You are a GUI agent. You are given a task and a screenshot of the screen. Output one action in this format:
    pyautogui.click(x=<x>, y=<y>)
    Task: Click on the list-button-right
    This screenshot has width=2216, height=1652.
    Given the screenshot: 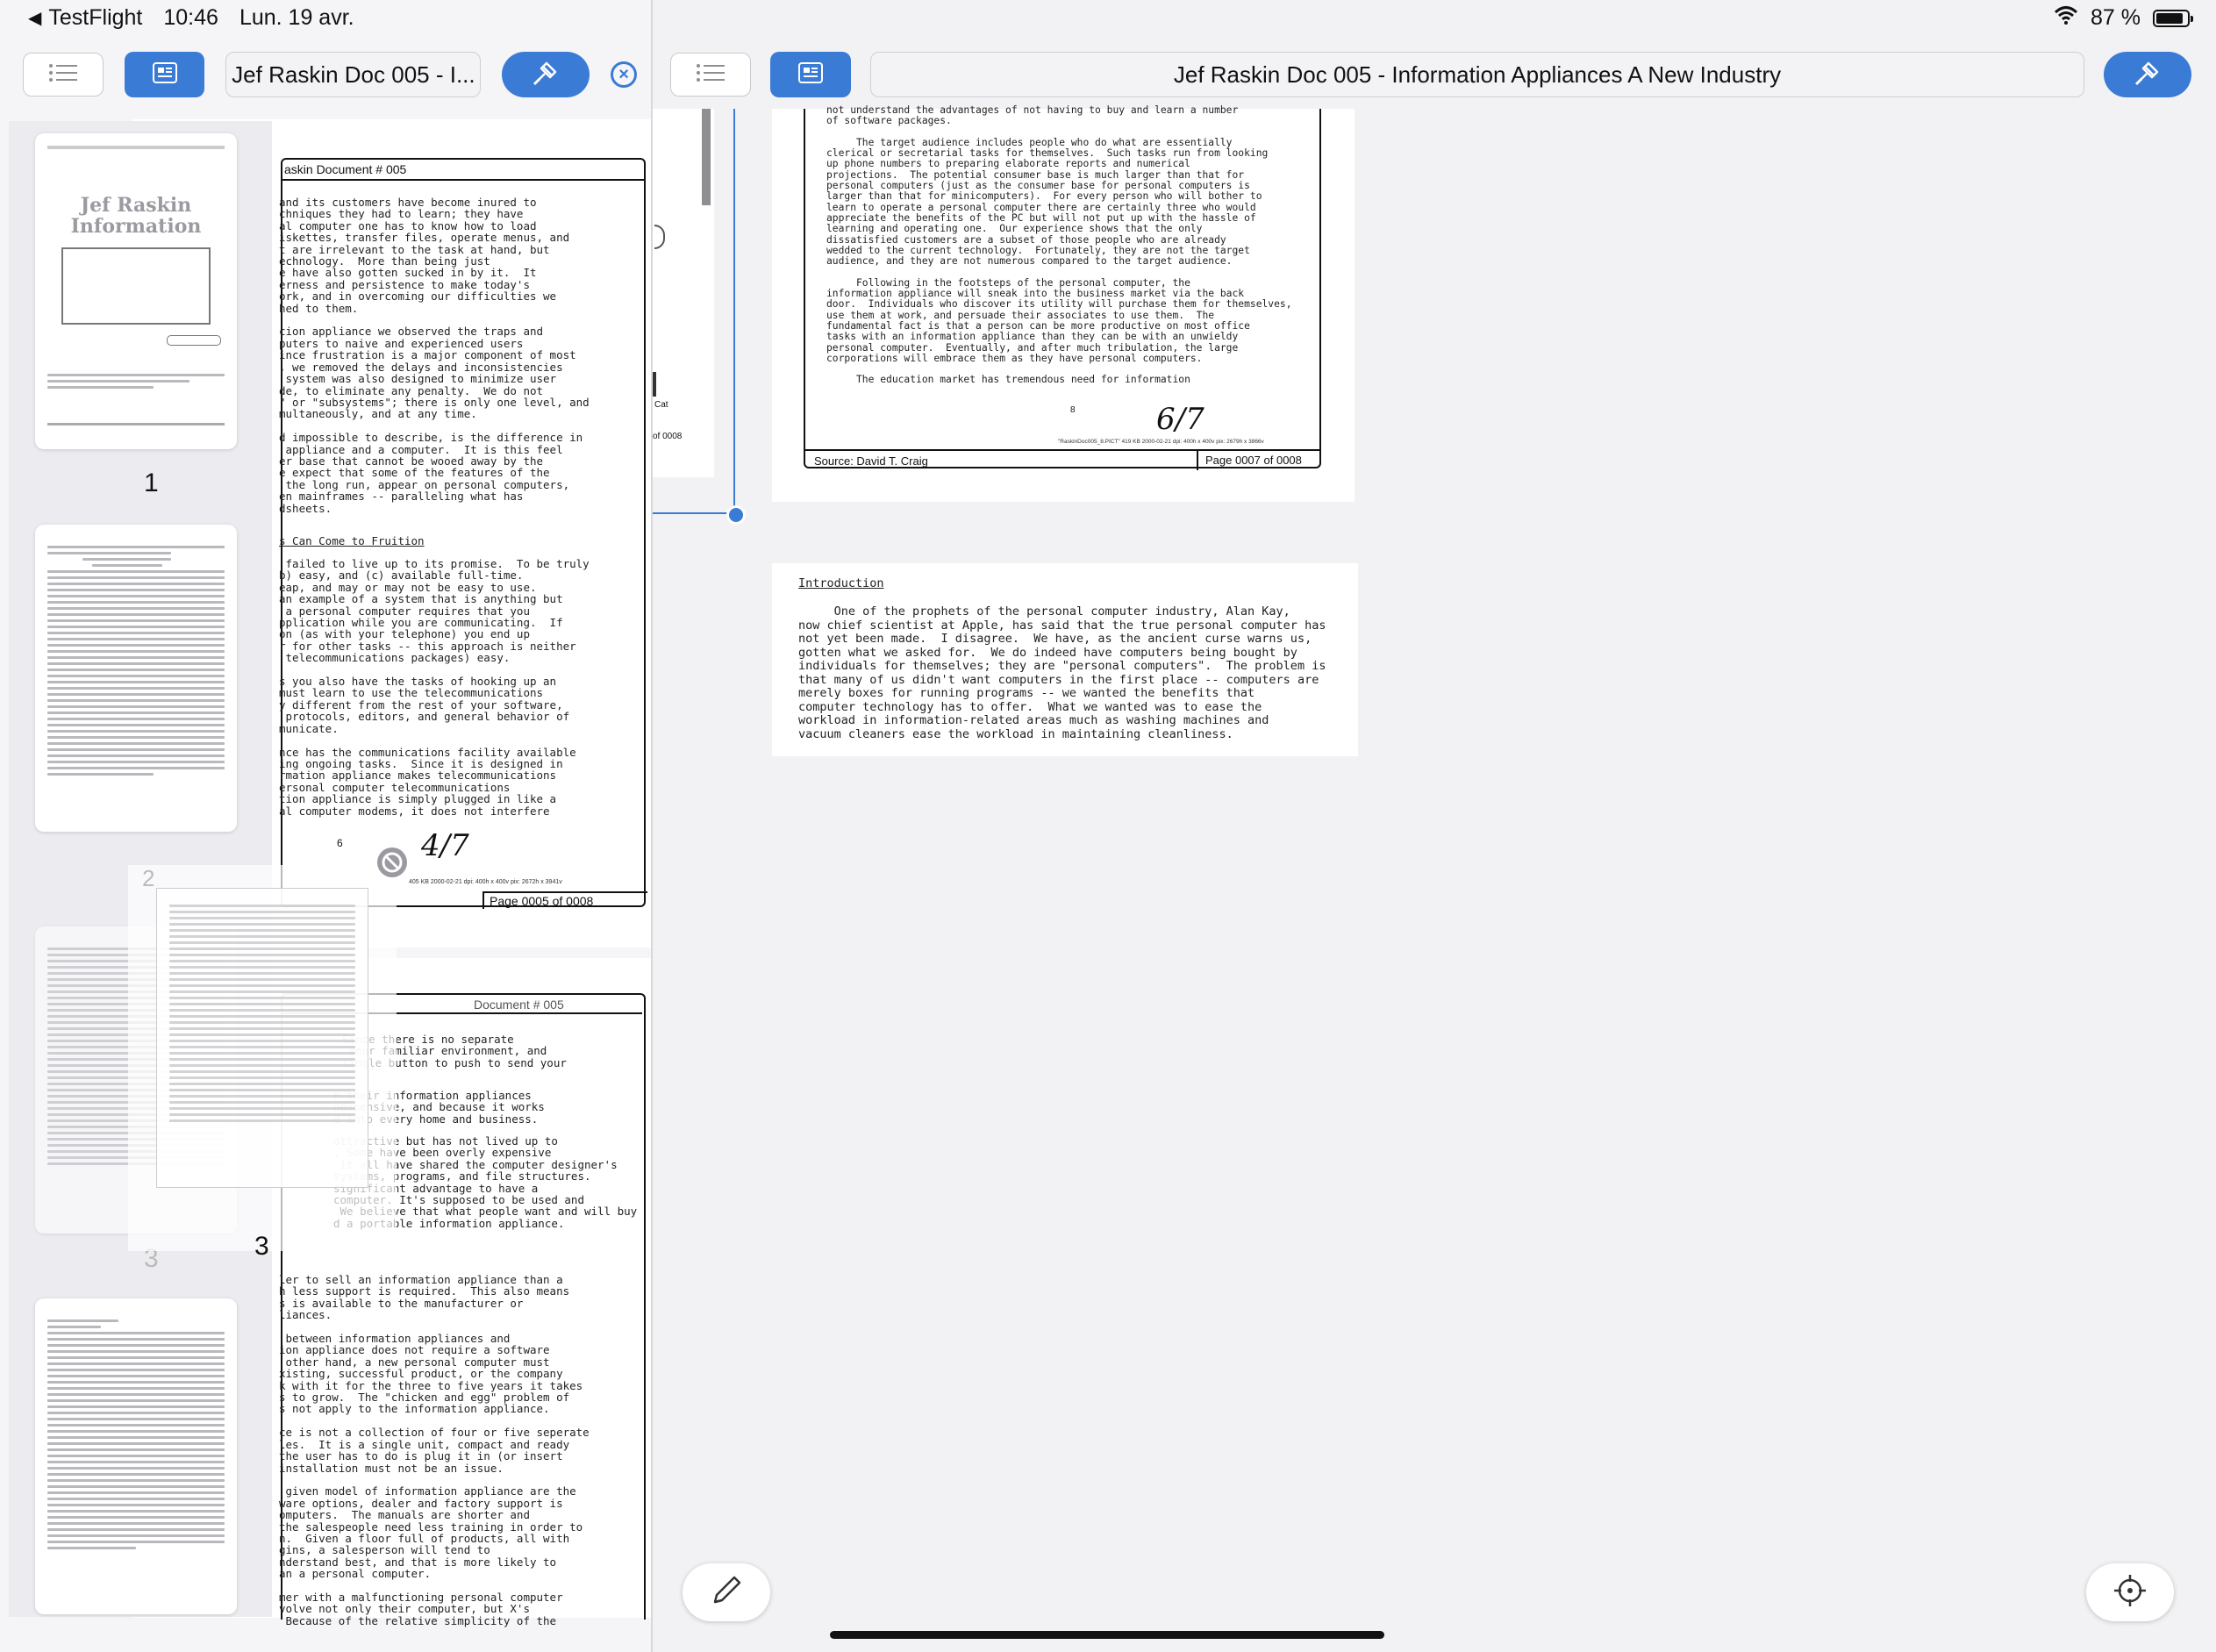 What is the action you would take?
    pyautogui.click(x=710, y=75)
    